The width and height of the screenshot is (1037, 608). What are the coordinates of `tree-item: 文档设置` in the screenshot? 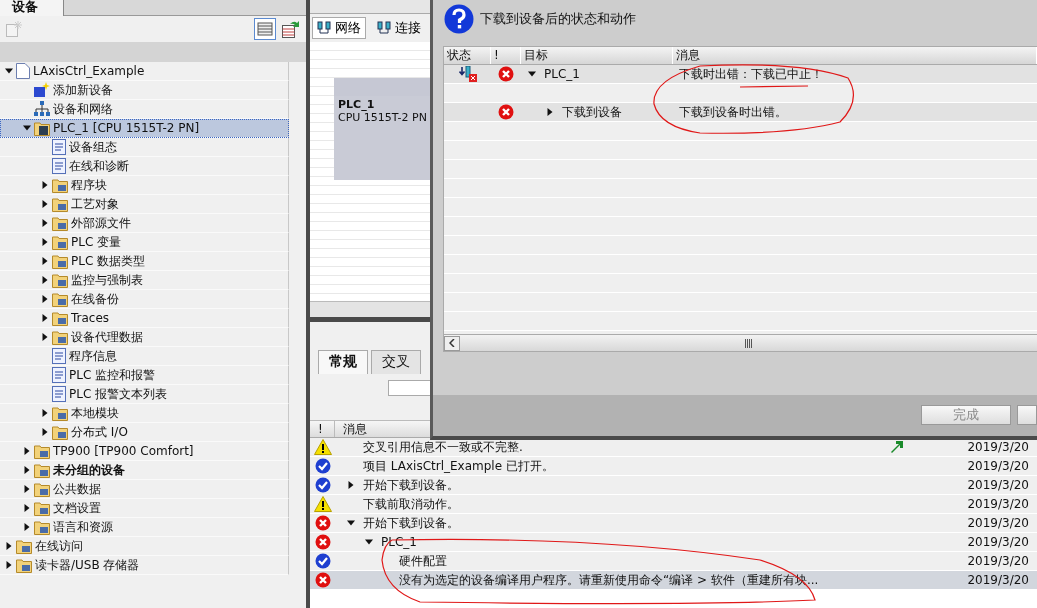 It's located at (144, 508).